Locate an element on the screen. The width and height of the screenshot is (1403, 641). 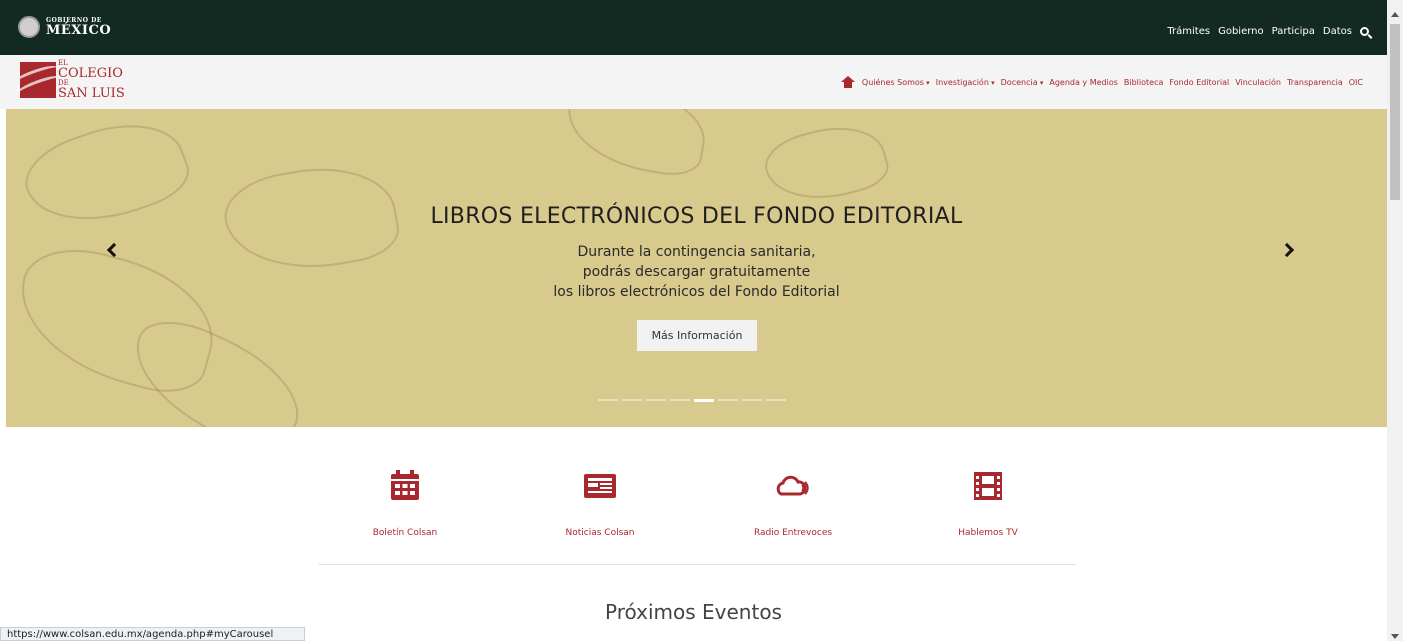
gobierno-logo-text: GOBIERNO DE MÉXICO is located at coordinates (79, 27).